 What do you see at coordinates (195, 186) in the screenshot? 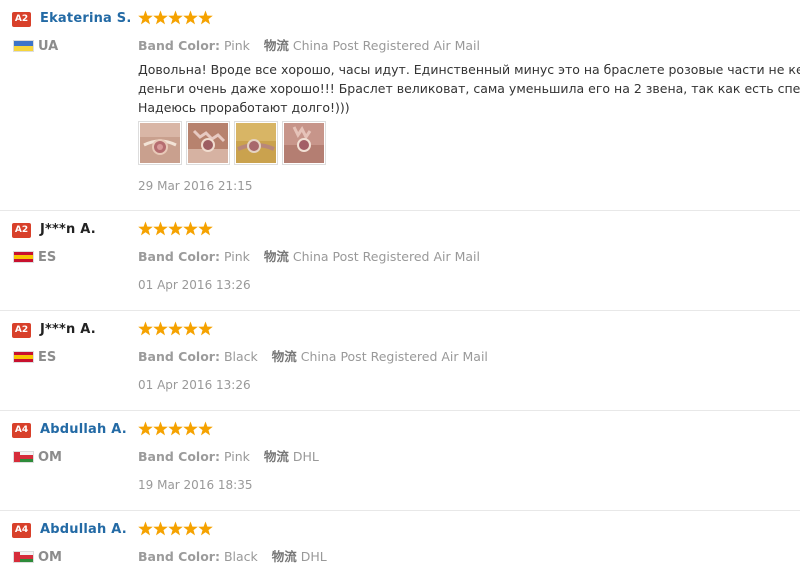
I see `review-date: 29 Mar 2016 21:15` at bounding box center [195, 186].